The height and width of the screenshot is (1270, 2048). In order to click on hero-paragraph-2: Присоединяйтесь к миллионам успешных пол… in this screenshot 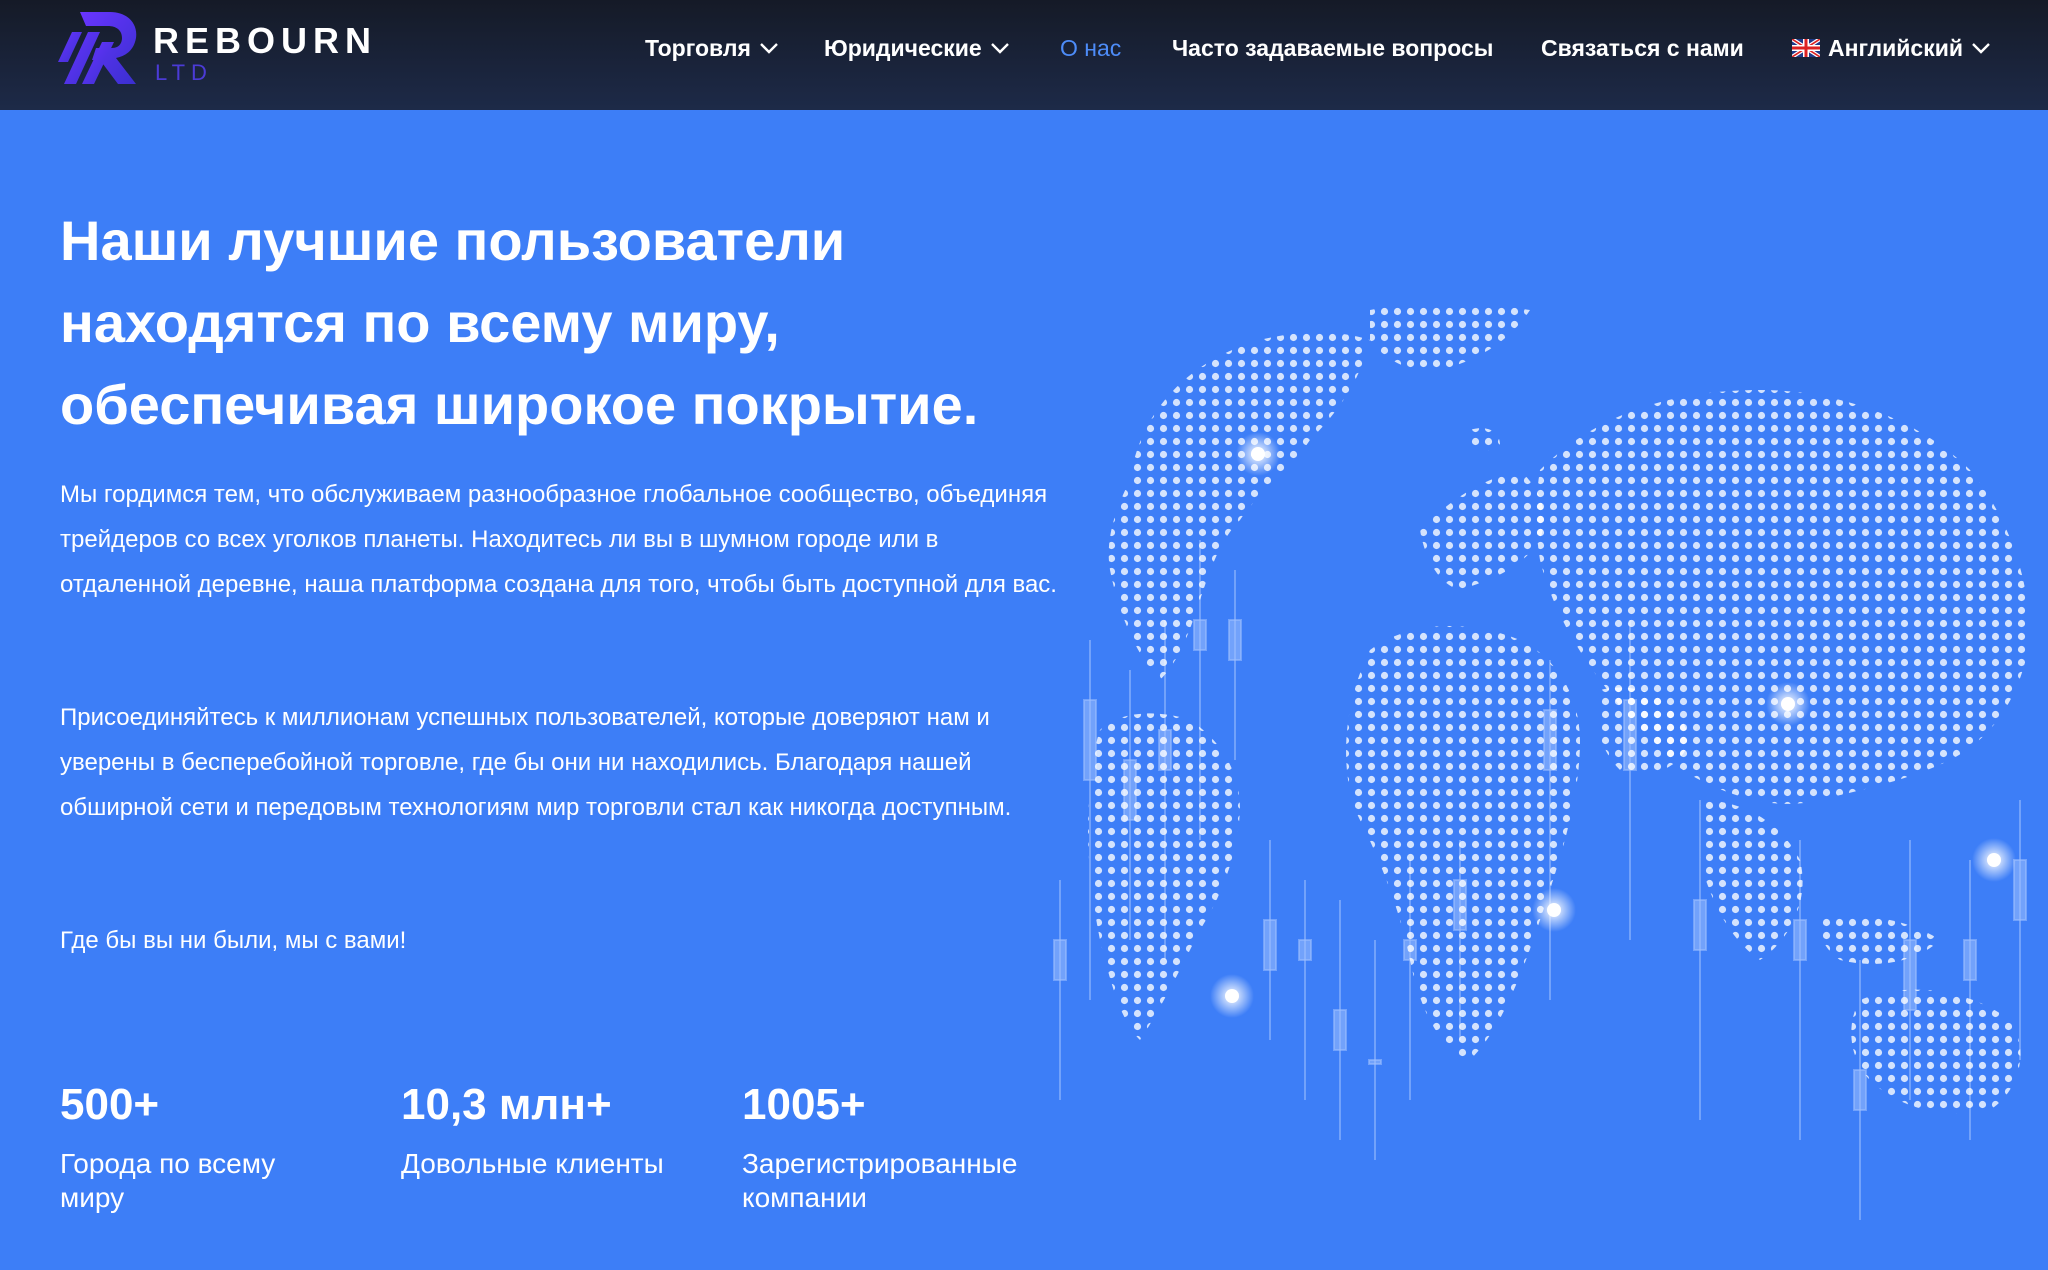, I will do `click(536, 762)`.